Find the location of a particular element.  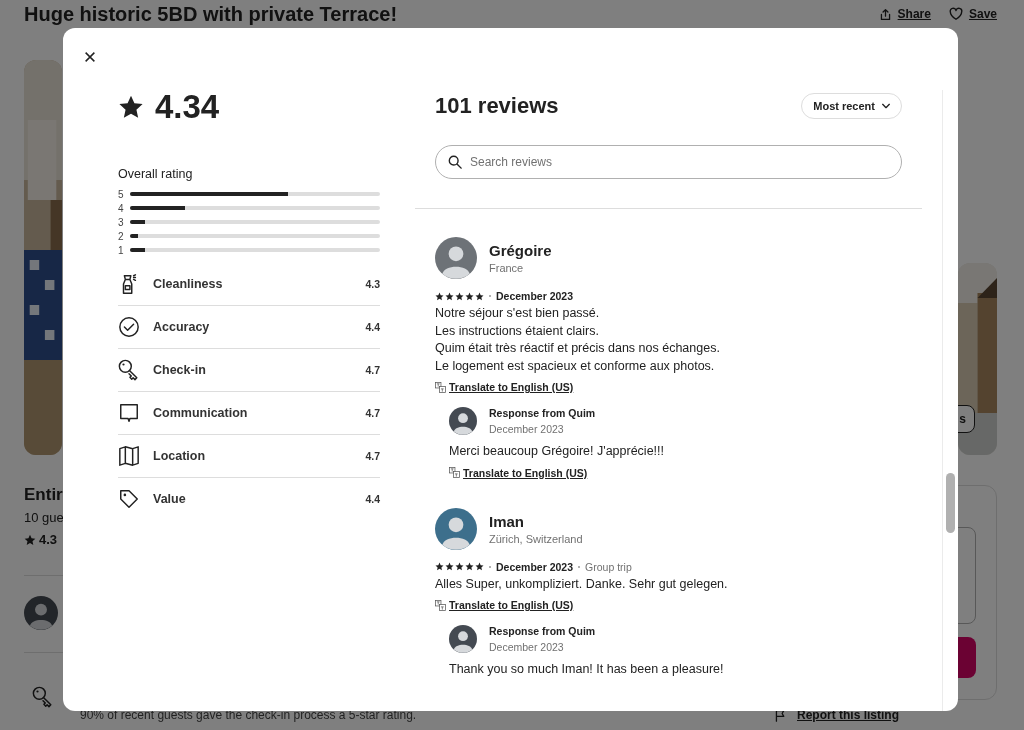

rating-level-label: 2 is located at coordinates (121, 236).